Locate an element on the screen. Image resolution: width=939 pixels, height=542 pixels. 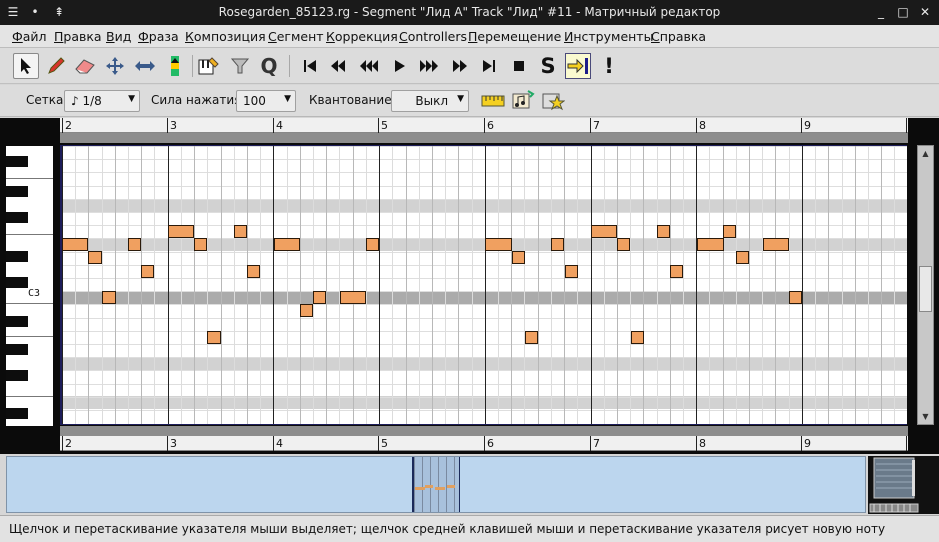
top-ruler: 2 3 4 5 6 7 8 9 is located at coordinates (484, 125).